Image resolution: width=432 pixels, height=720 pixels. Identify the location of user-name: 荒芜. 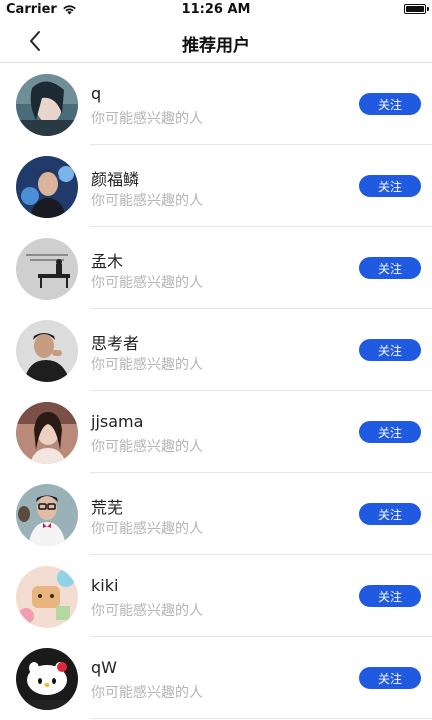
(107, 507).